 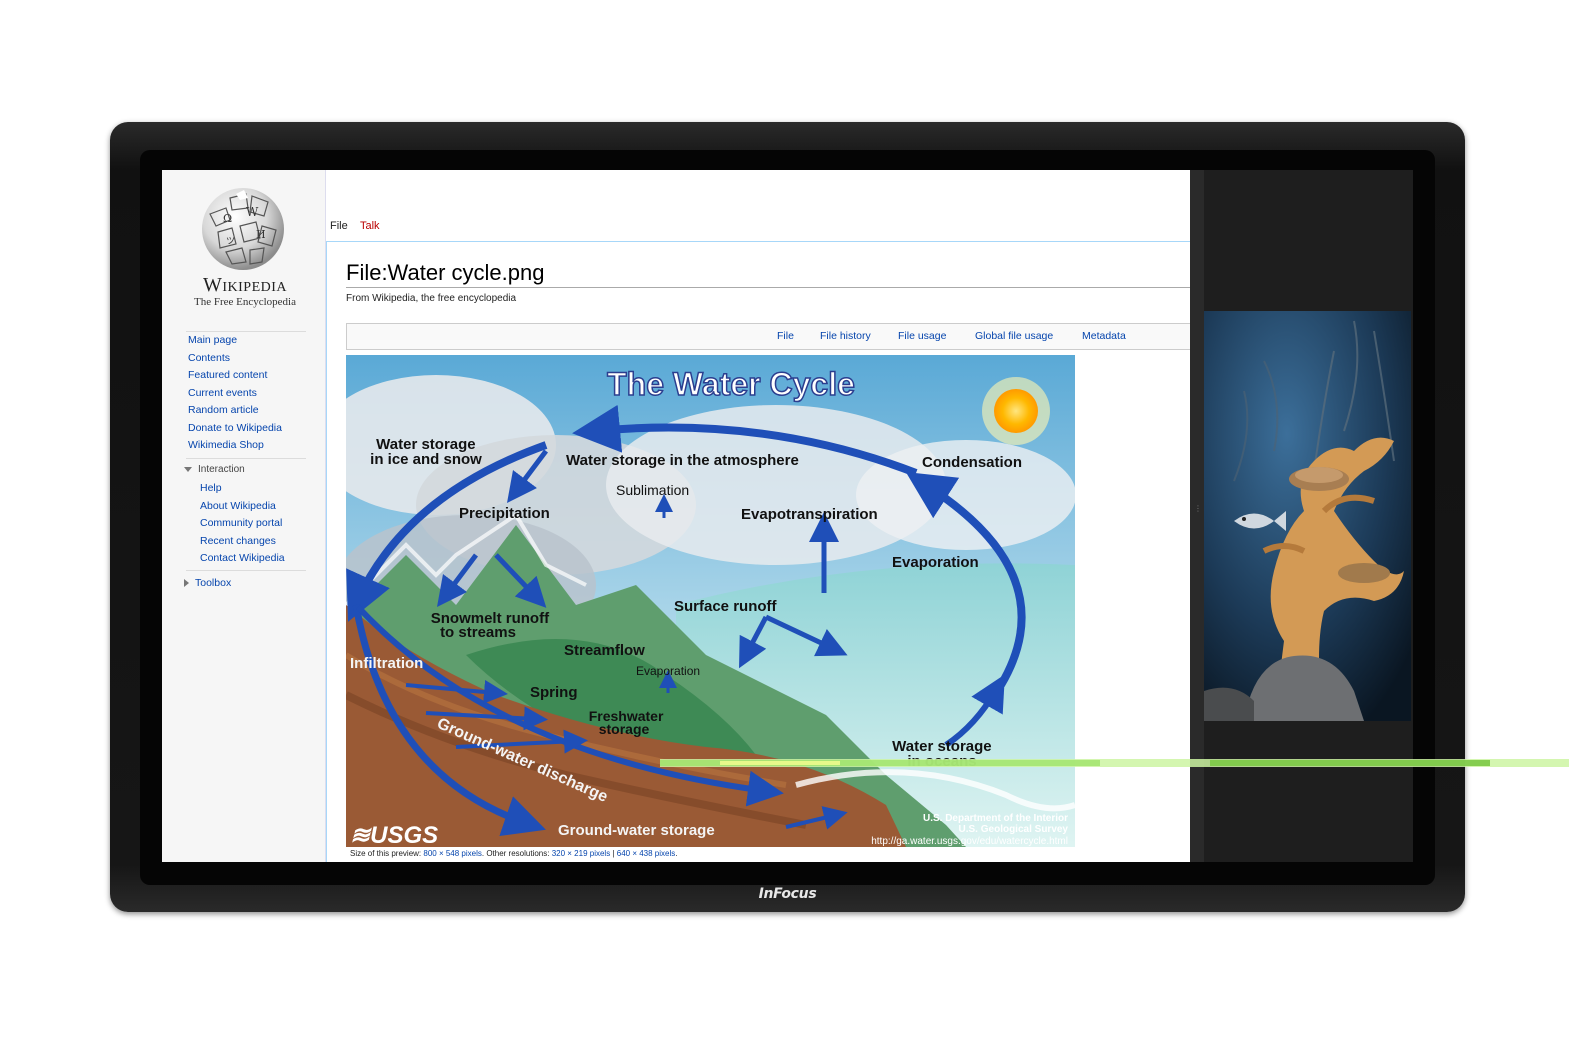 What do you see at coordinates (221, 469) in the screenshot?
I see `interaction-heading: Interaction` at bounding box center [221, 469].